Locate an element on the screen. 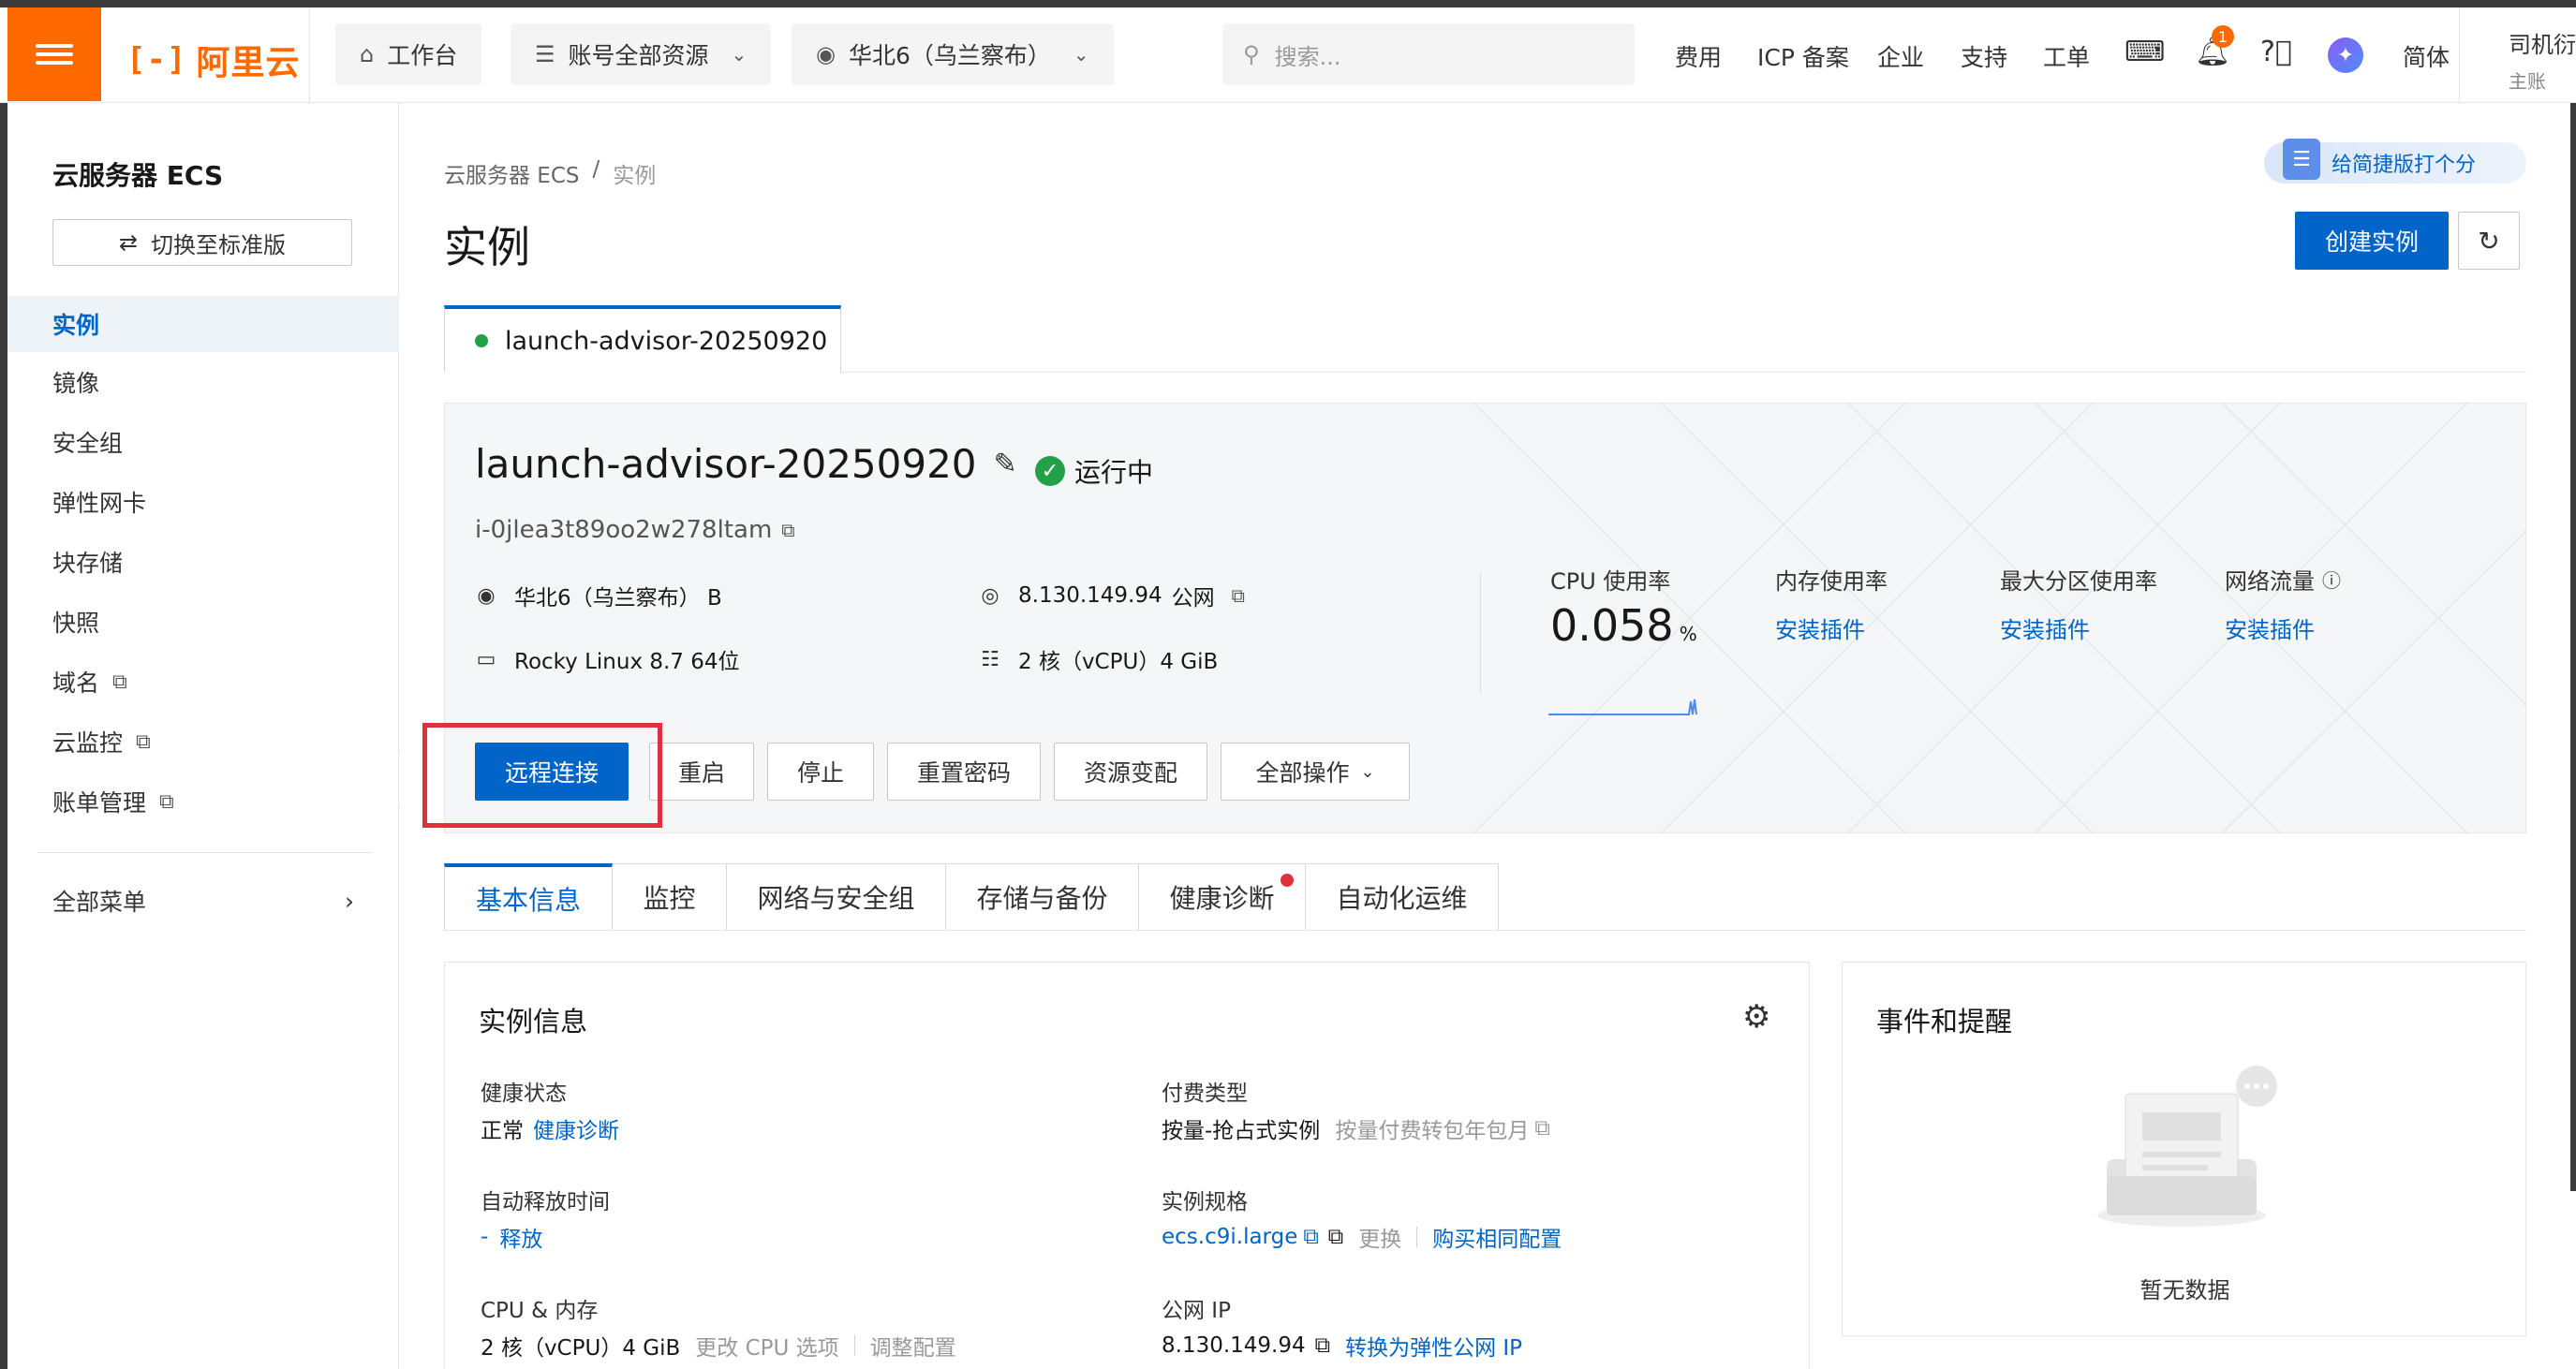 Image resolution: width=2576 pixels, height=1369 pixels. adjust-config-link: 调整配置 is located at coordinates (913, 1346).